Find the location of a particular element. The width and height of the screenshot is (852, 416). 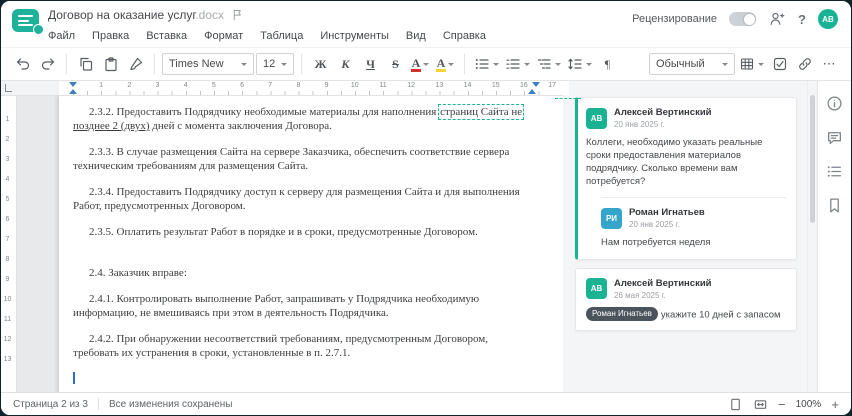

paragraph: 2.4. Заказчик вправе: is located at coordinates (303, 273).